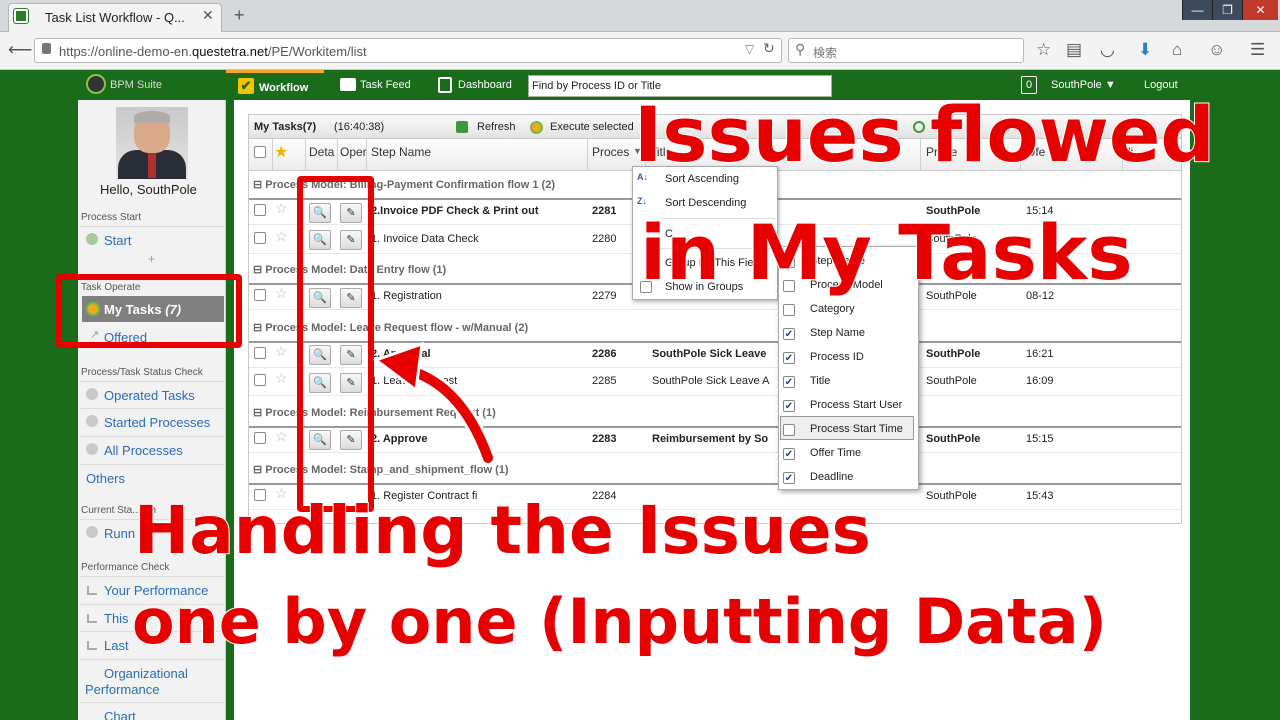 The height and width of the screenshot is (720, 1280). I want to click on process-id: 2285, so click(604, 381).